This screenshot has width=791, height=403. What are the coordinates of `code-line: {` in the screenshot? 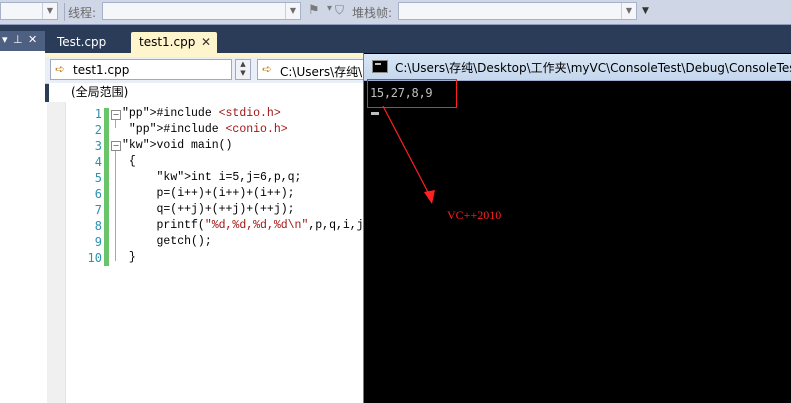 It's located at (129, 161).